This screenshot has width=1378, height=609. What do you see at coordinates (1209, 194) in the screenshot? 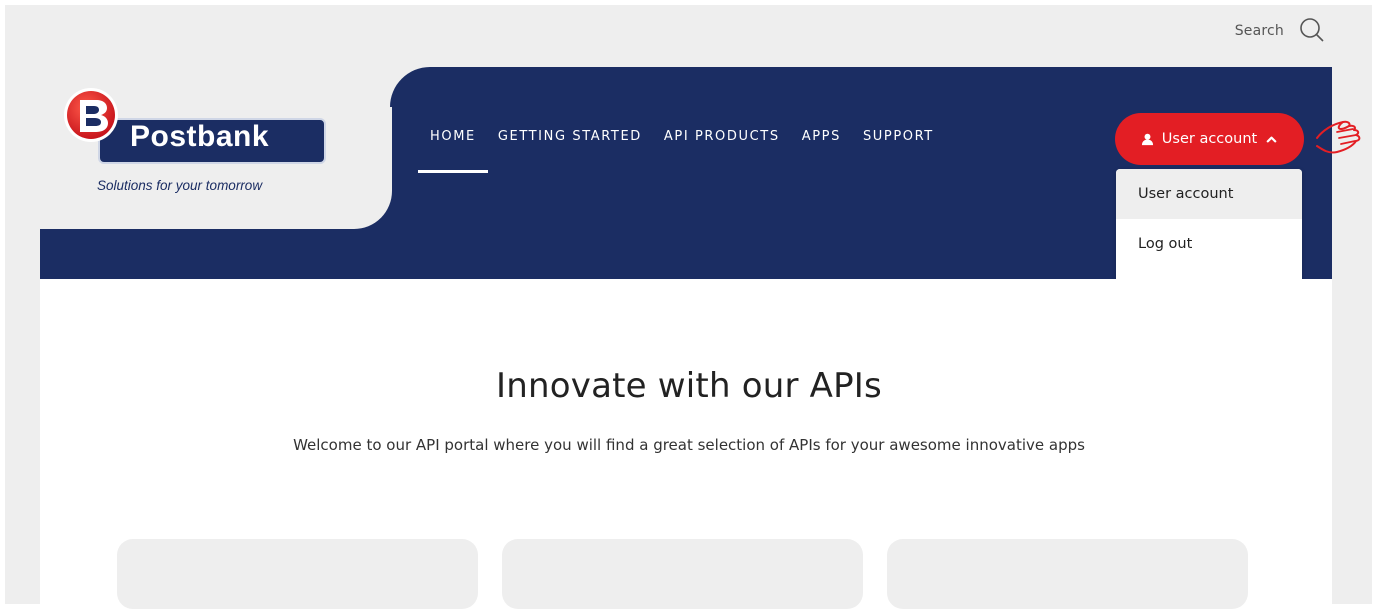
I see `dropdown-item-user-account: User account` at bounding box center [1209, 194].